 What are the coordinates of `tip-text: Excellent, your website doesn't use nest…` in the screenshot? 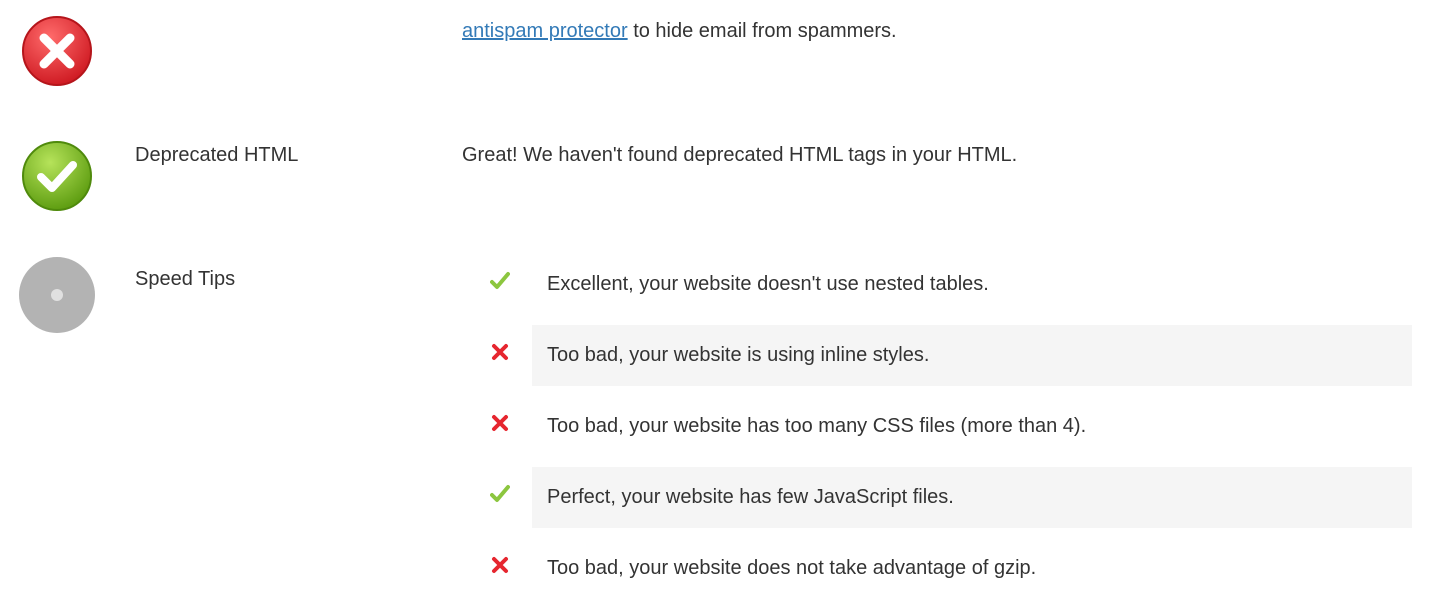 It's located at (768, 284).